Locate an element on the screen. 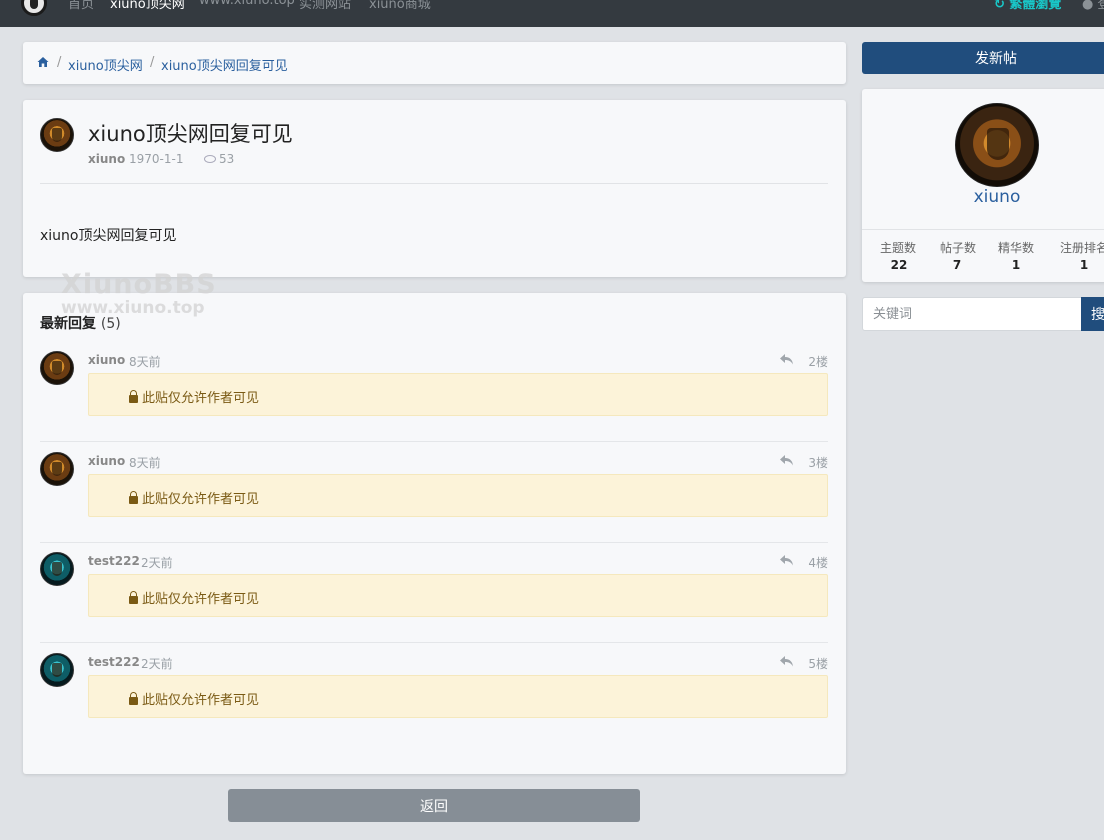  home-icon is located at coordinates (43, 62).